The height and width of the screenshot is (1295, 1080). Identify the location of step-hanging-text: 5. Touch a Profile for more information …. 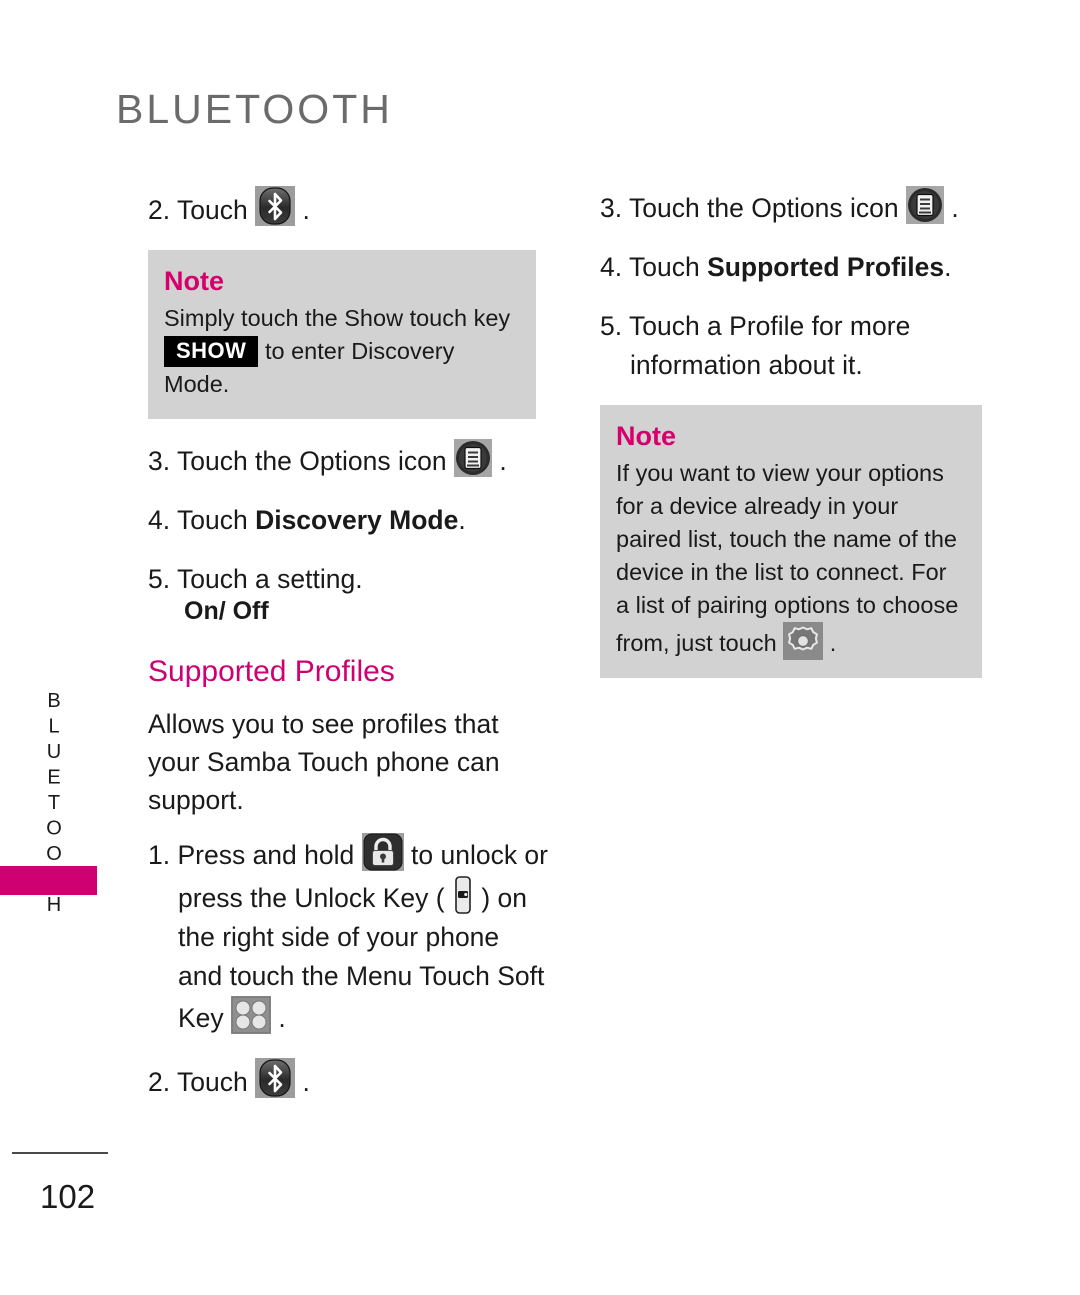
(755, 345).